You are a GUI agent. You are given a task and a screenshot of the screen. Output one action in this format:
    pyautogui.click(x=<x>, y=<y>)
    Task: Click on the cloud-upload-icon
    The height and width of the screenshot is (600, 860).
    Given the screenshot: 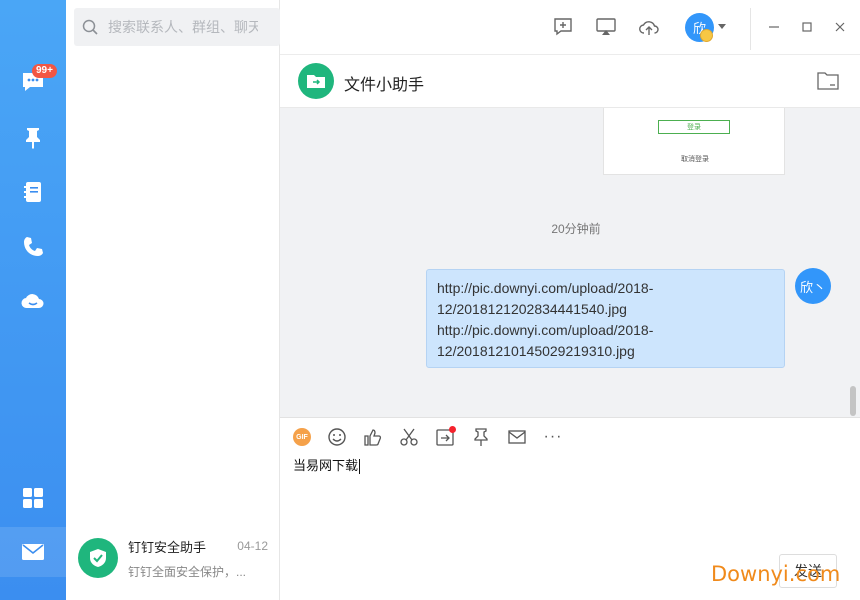 What is the action you would take?
    pyautogui.click(x=649, y=28)
    